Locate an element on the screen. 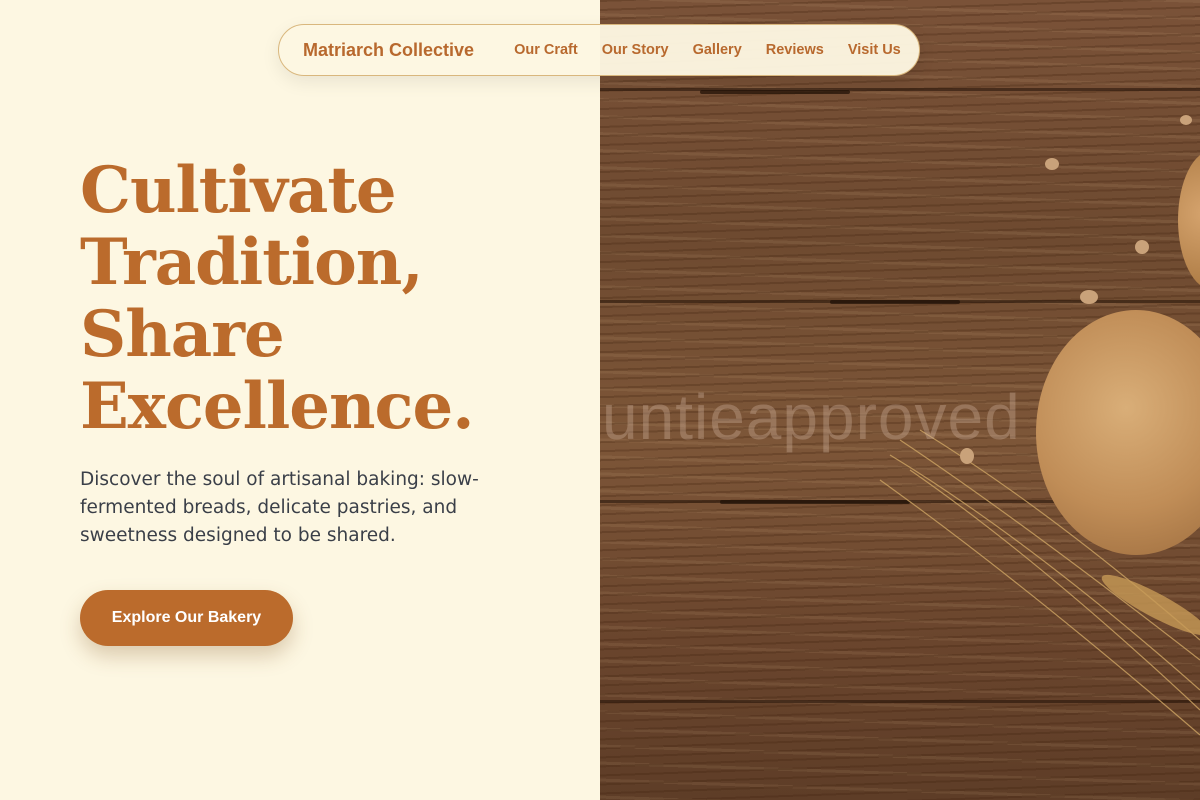  headline-line: Share is located at coordinates (182, 334).